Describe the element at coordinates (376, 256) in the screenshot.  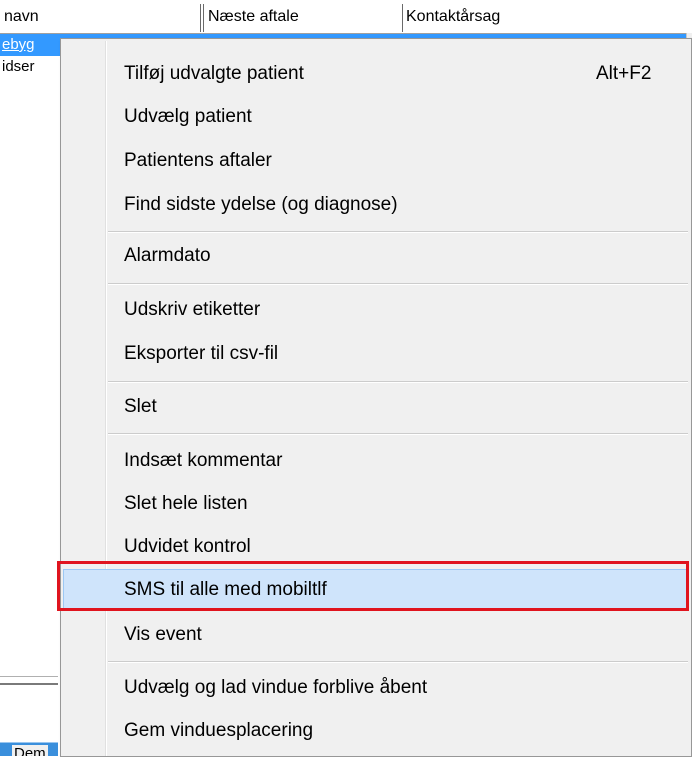
I see `menu-item-alarmdato: Alarmdato` at that location.